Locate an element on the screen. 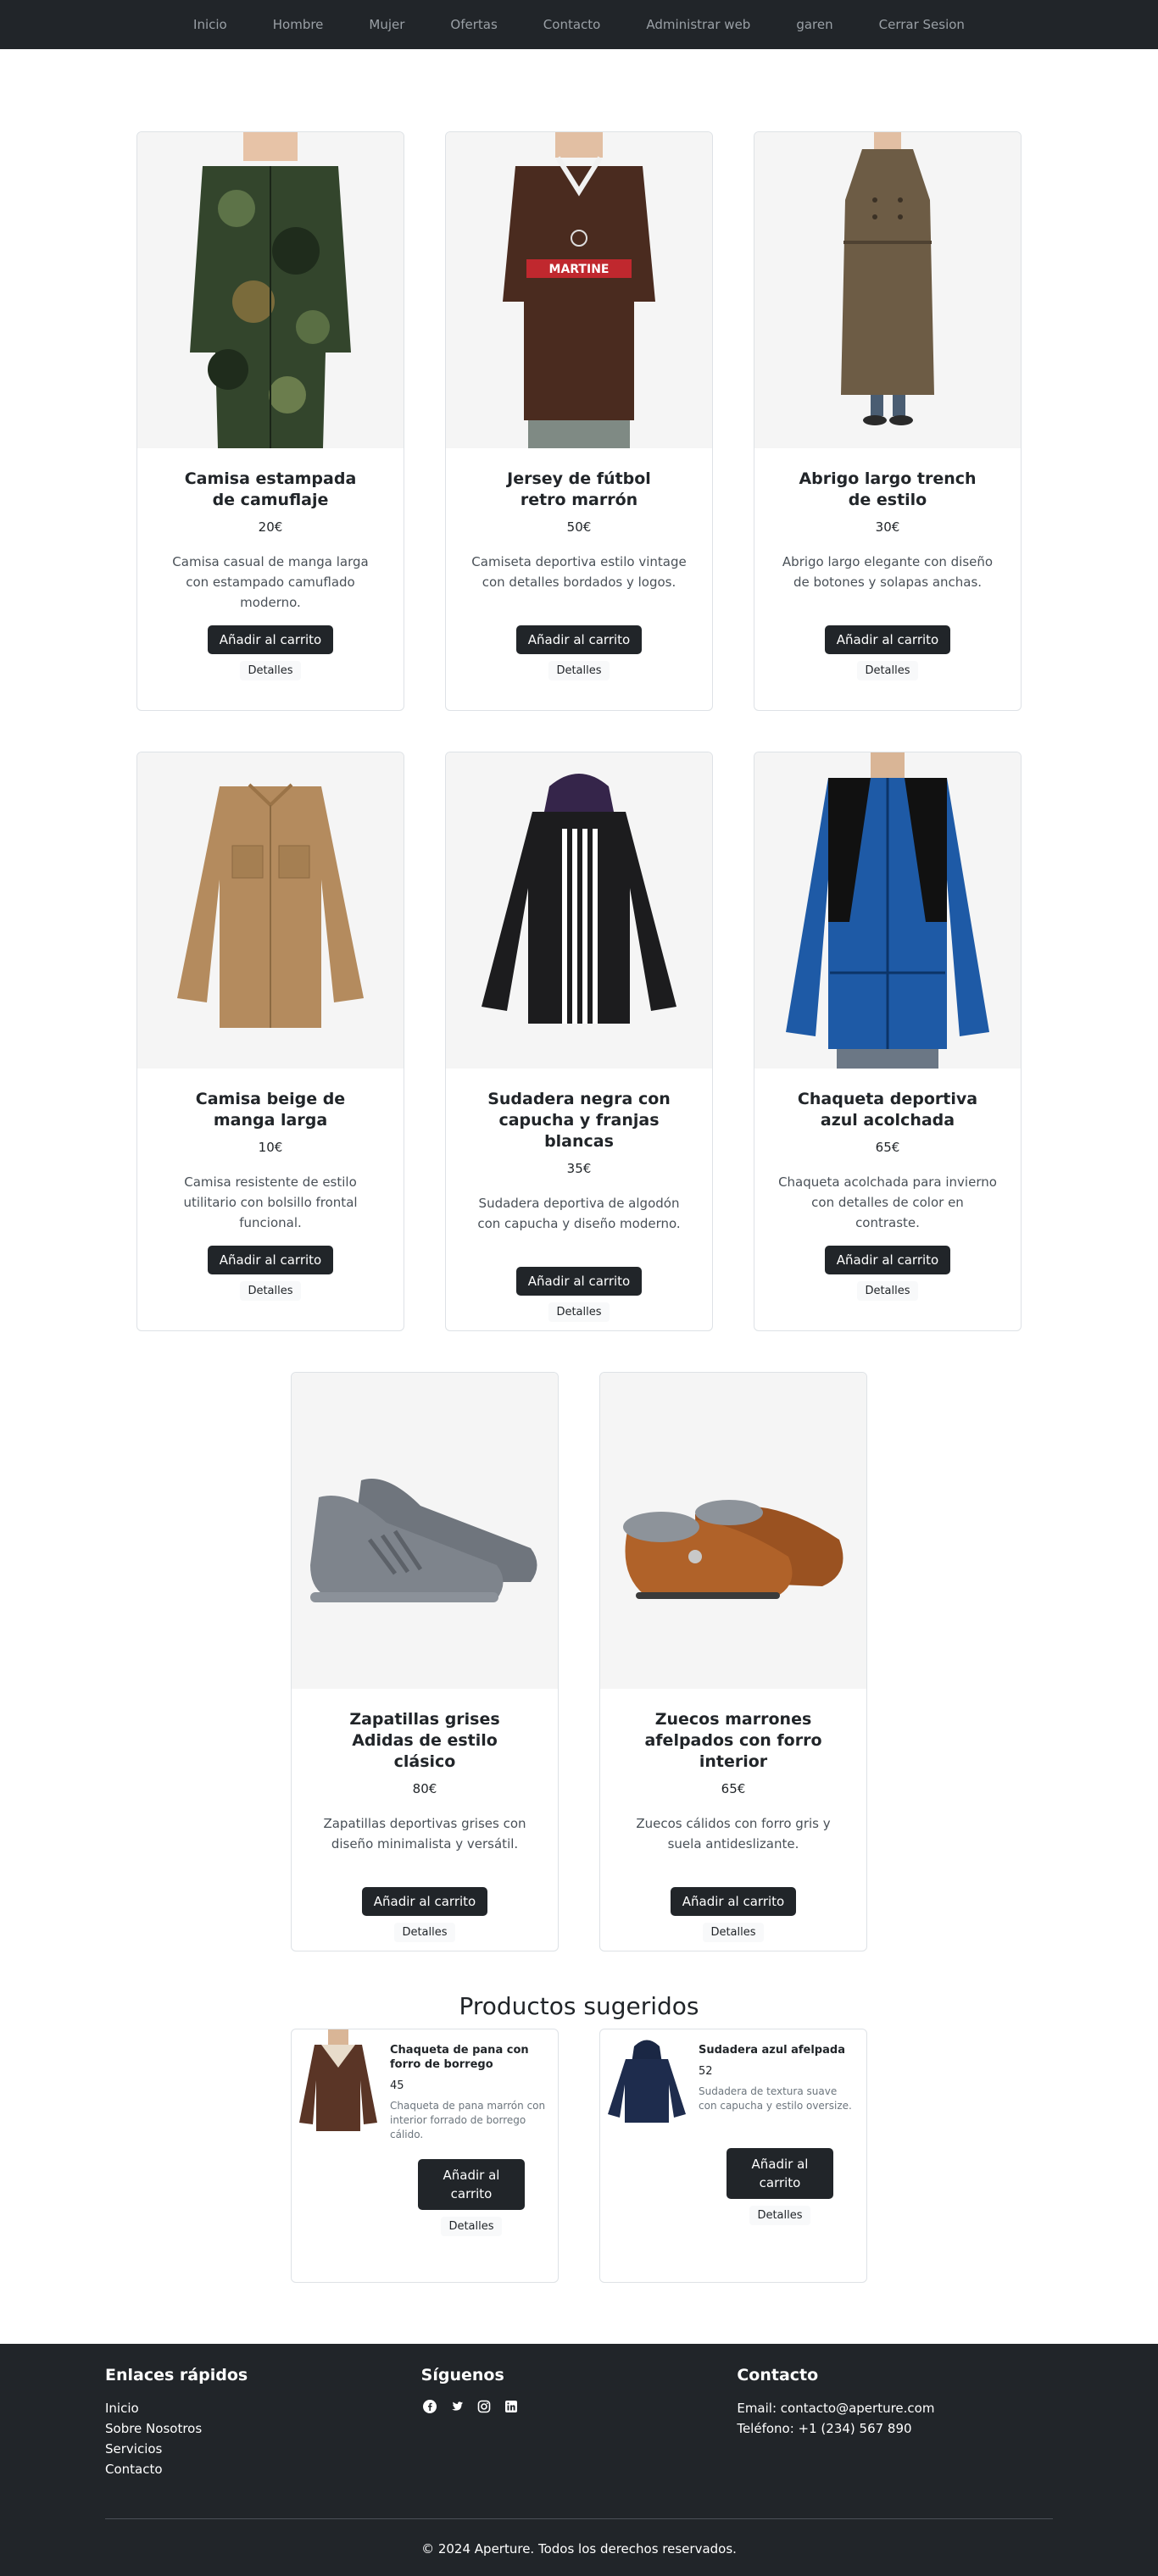 This screenshot has height=2576, width=1158. football-jersey-image: MARTINE is located at coordinates (579, 290).